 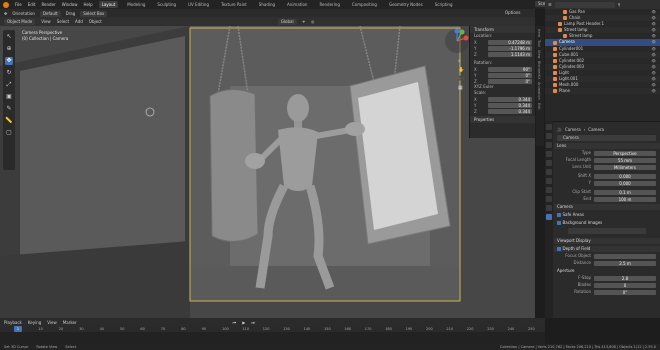 What do you see at coordinates (510, 54) in the screenshot?
I see `location-z-field: 1.1143 m` at bounding box center [510, 54].